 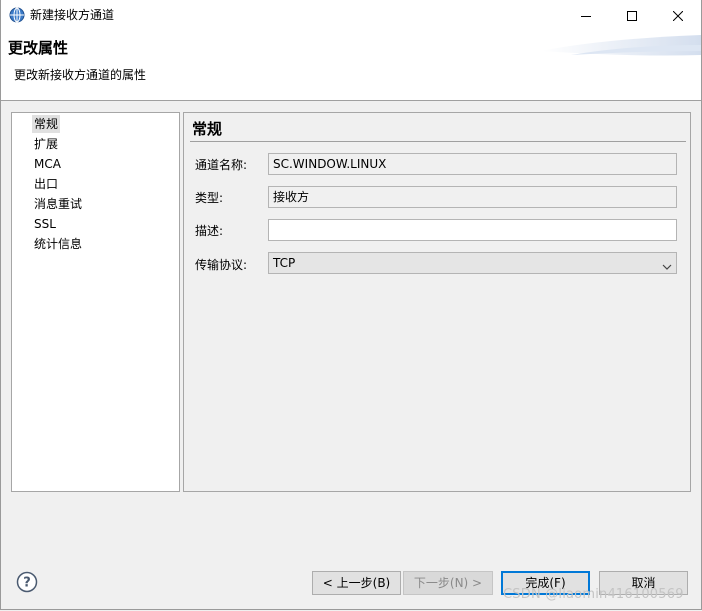 What do you see at coordinates (209, 198) in the screenshot?
I see `type-label: 类型:` at bounding box center [209, 198].